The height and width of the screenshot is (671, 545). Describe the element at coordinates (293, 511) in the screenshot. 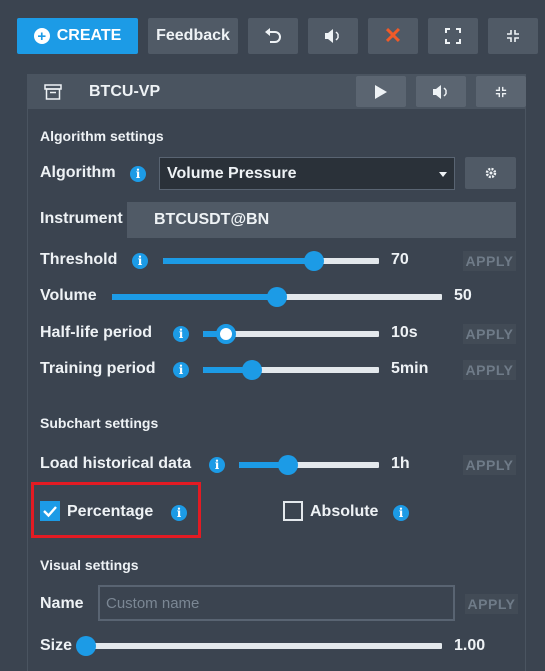

I see `absolute-checkbox` at that location.